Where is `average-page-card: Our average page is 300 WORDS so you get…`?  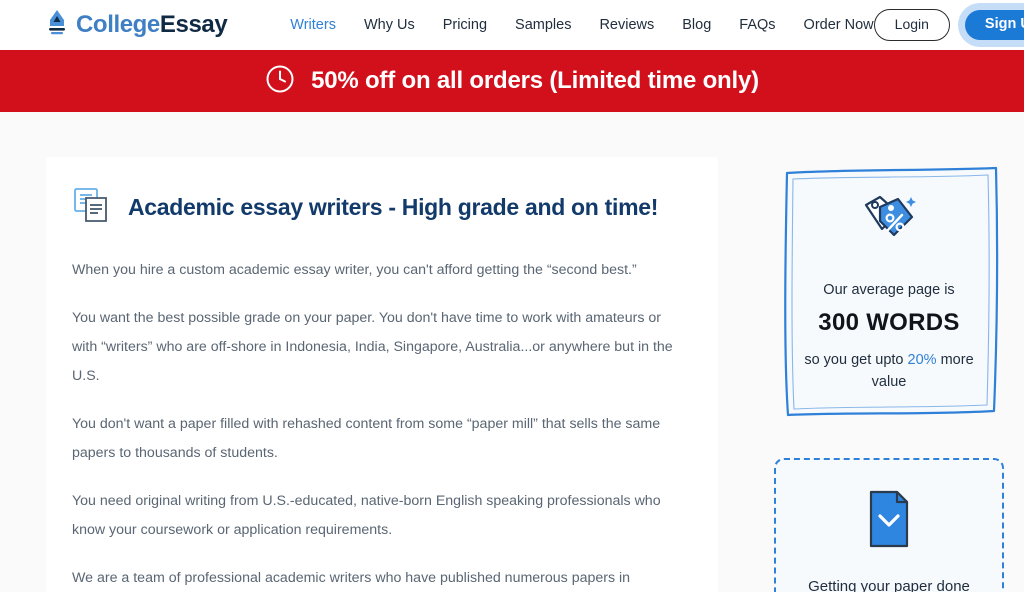
average-page-card: Our average page is 300 WORDS so you get… is located at coordinates (889, 289).